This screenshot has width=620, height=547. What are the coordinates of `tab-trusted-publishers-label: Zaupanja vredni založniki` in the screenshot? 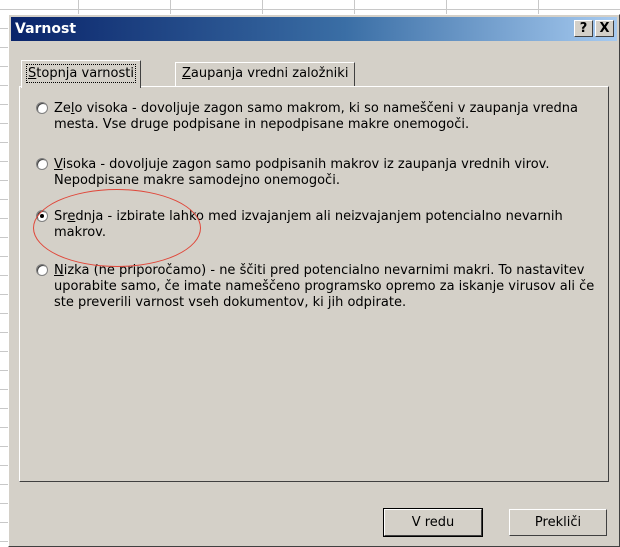 It's located at (265, 73).